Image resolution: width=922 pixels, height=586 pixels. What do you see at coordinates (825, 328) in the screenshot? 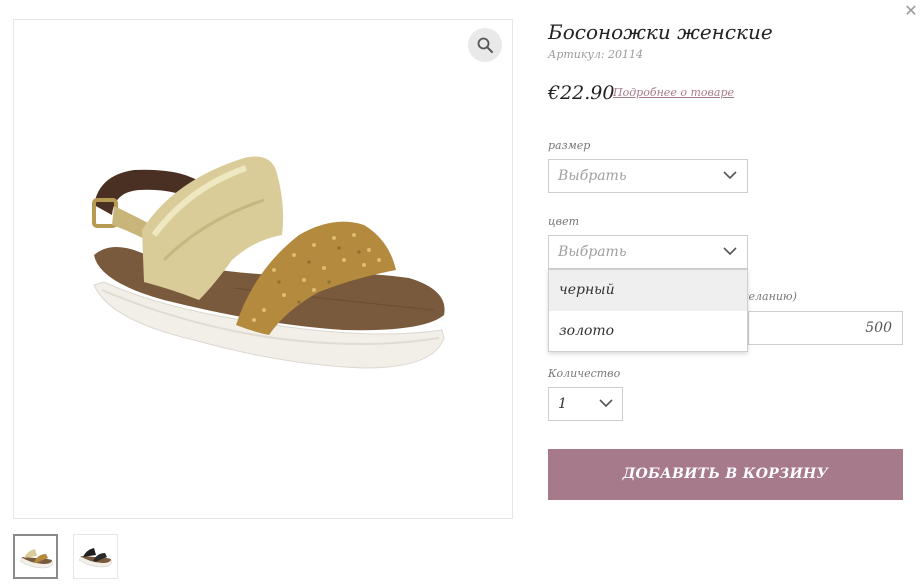
I see `donation-input: 500` at bounding box center [825, 328].